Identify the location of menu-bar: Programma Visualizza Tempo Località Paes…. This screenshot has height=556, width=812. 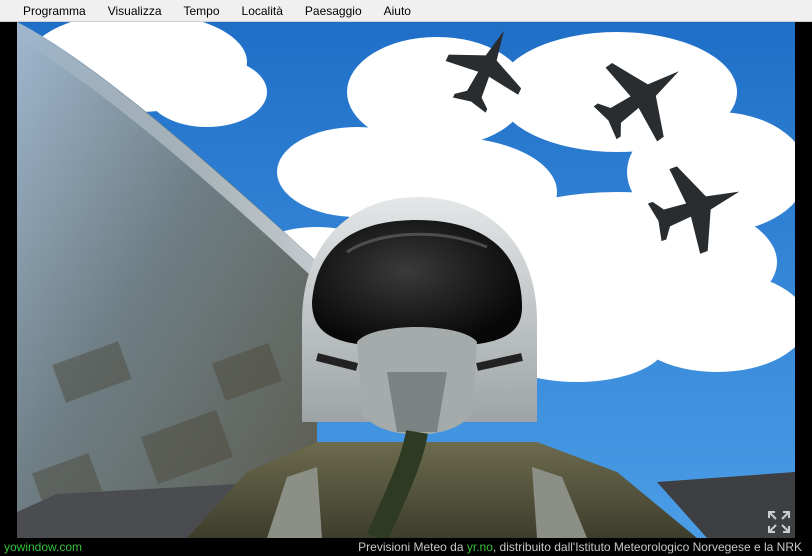
(406, 11).